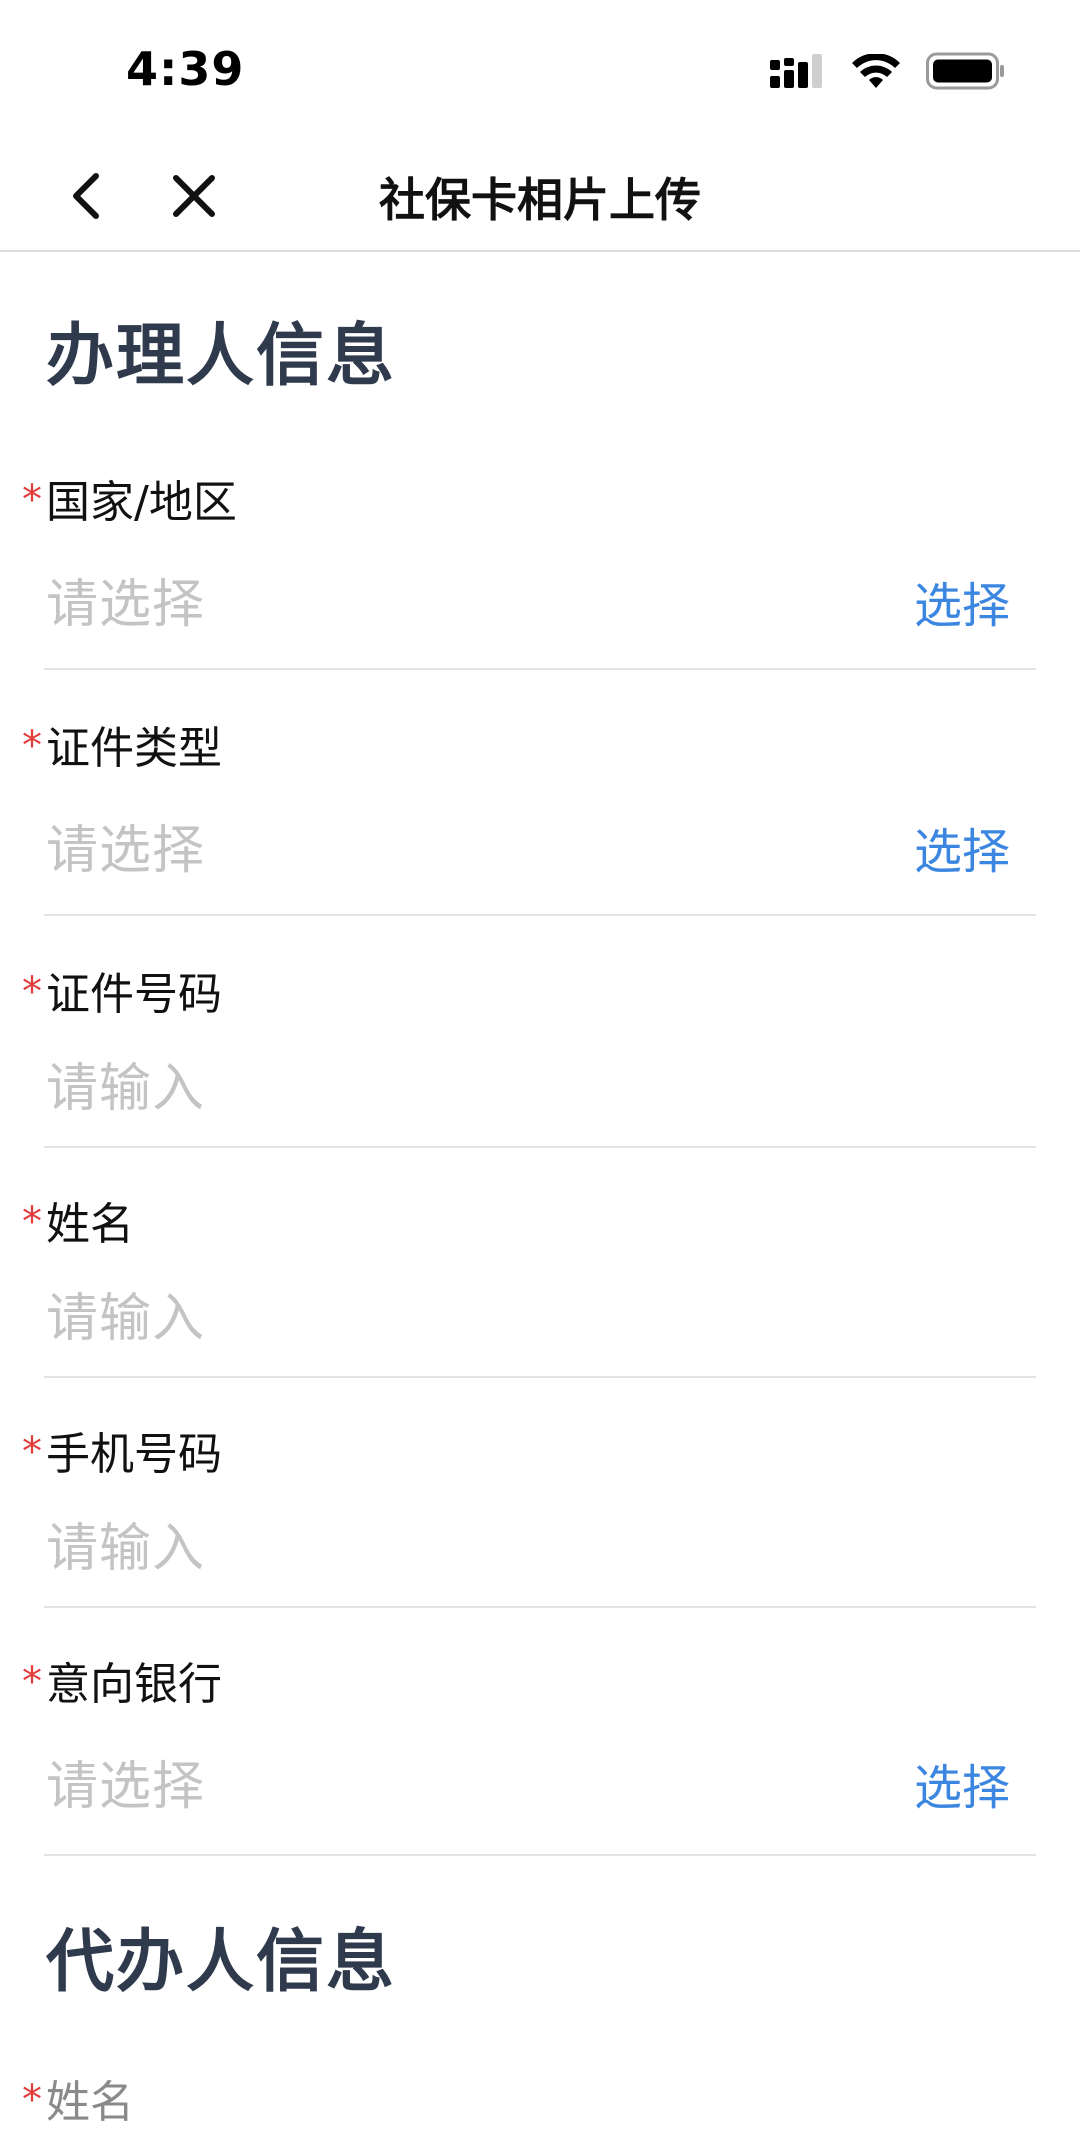 The image size is (1080, 2143). I want to click on field-label: *国家/地区, so click(129, 498).